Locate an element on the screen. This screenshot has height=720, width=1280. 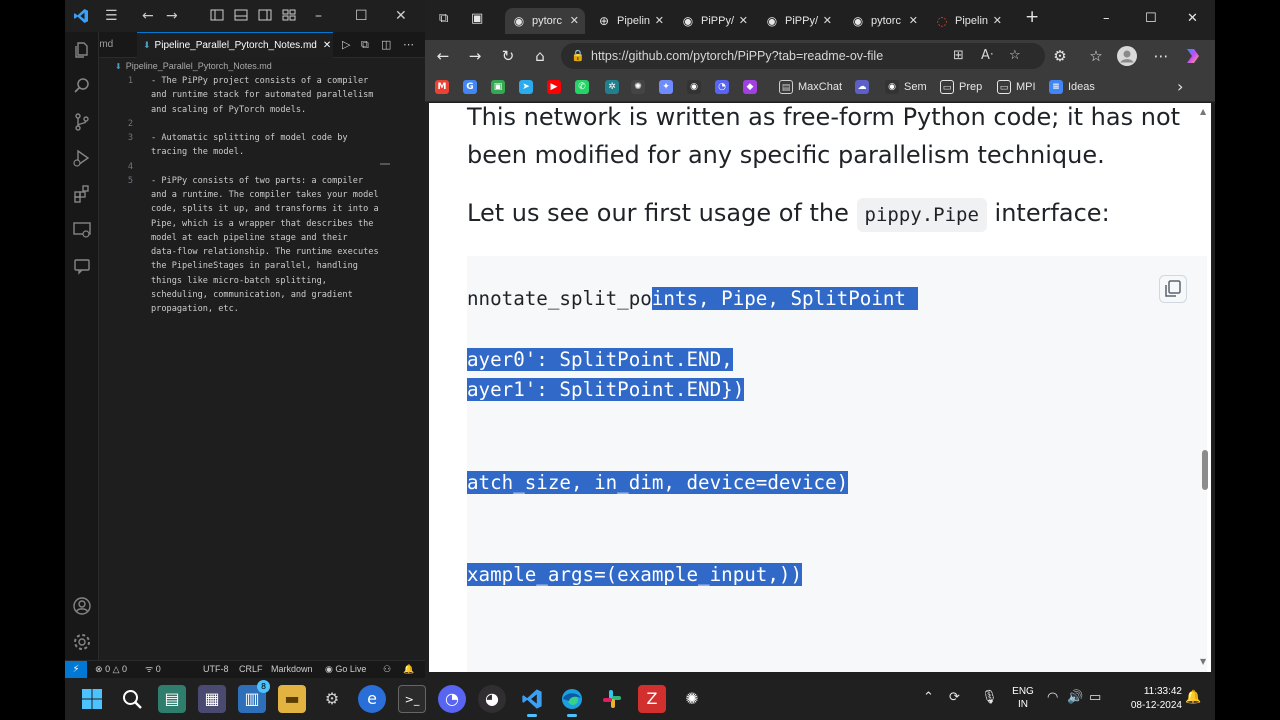
remote-explorer-icon is located at coordinates (82, 230).